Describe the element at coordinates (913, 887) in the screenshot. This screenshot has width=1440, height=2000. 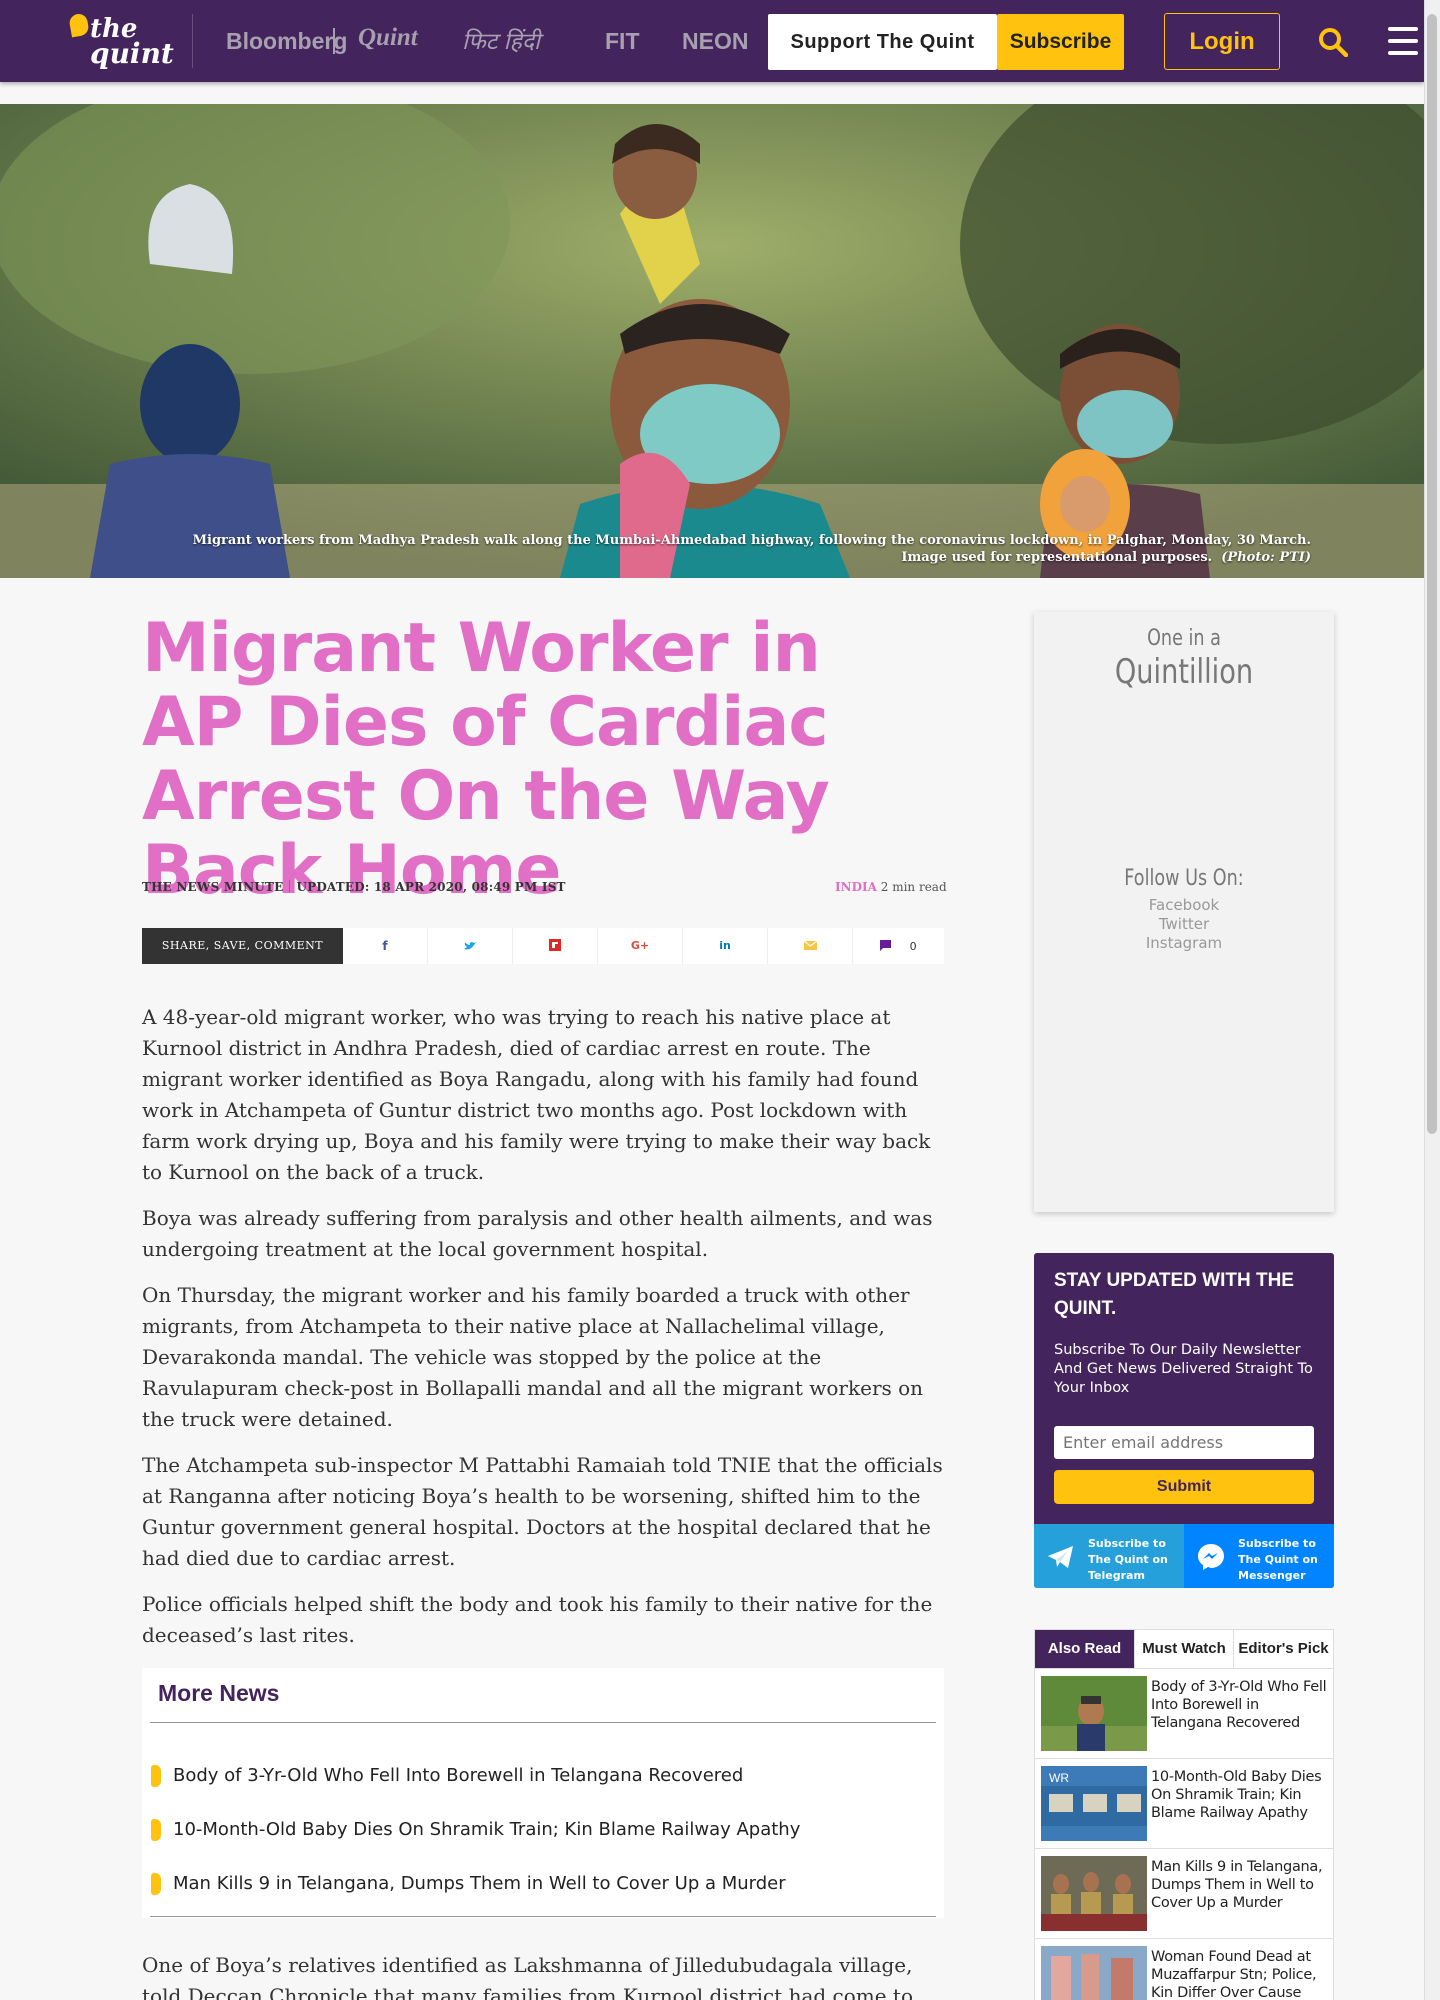
I see `article-read-time: 2 min read` at that location.